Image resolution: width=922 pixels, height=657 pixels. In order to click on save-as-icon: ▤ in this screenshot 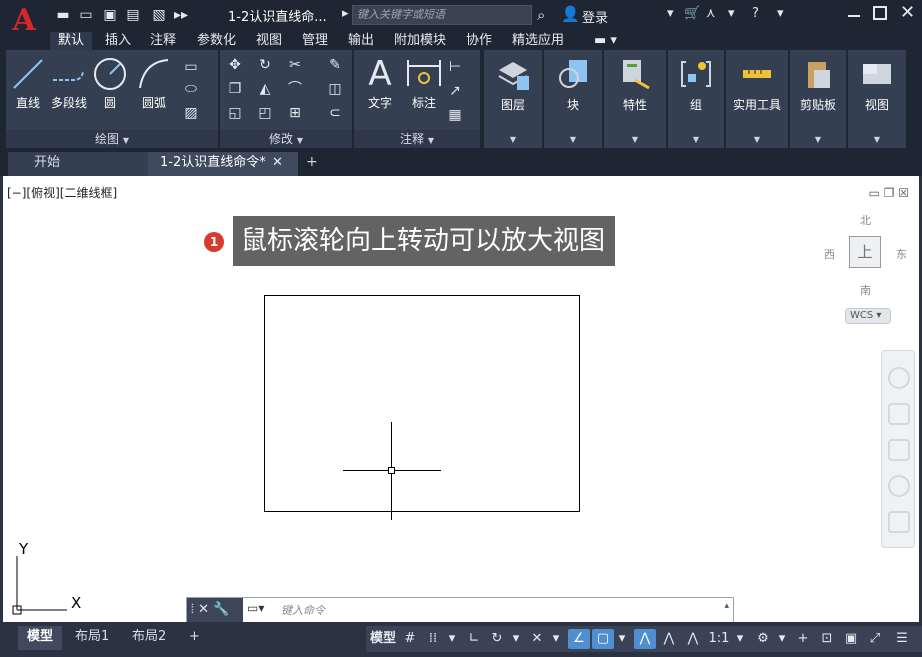, I will do `click(133, 15)`.